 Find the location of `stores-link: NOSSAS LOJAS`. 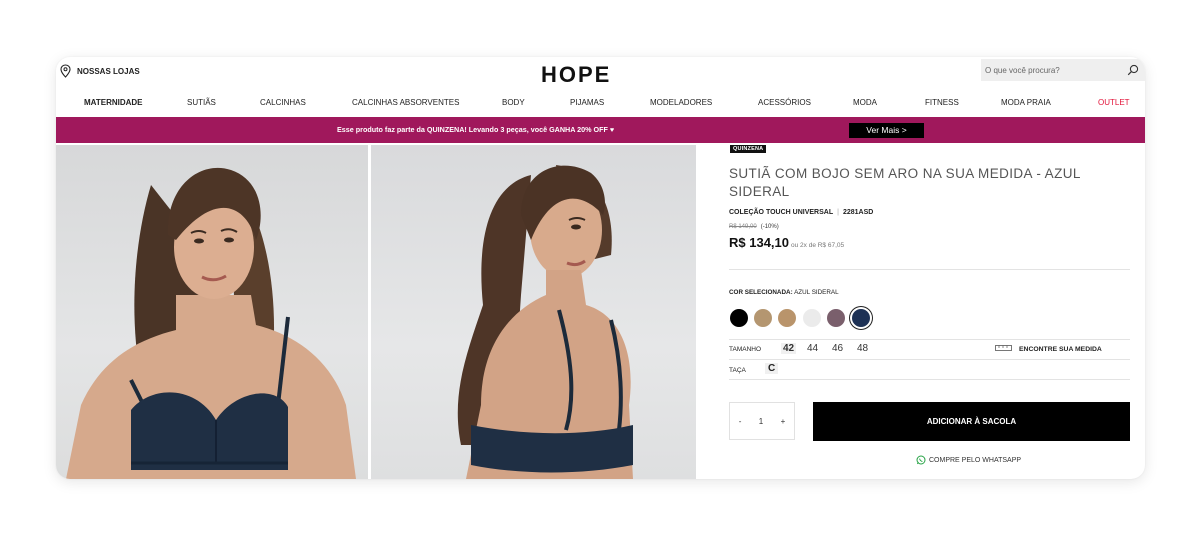

stores-link: NOSSAS LOJAS is located at coordinates (100, 71).